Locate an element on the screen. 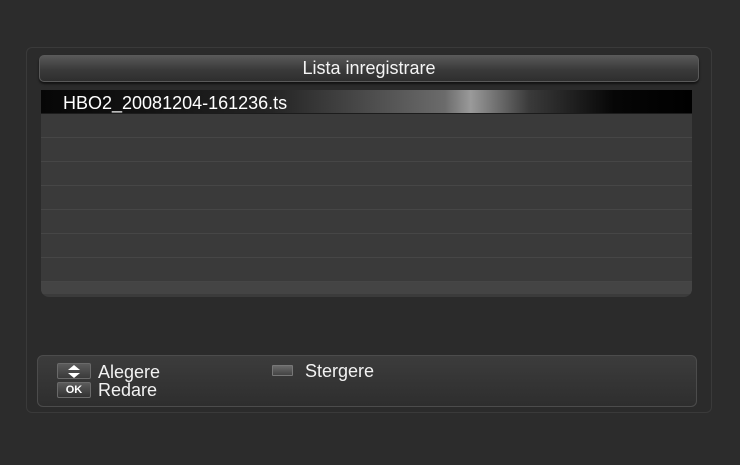 This screenshot has height=465, width=740. select-help-label: Alegere is located at coordinates (129, 372).